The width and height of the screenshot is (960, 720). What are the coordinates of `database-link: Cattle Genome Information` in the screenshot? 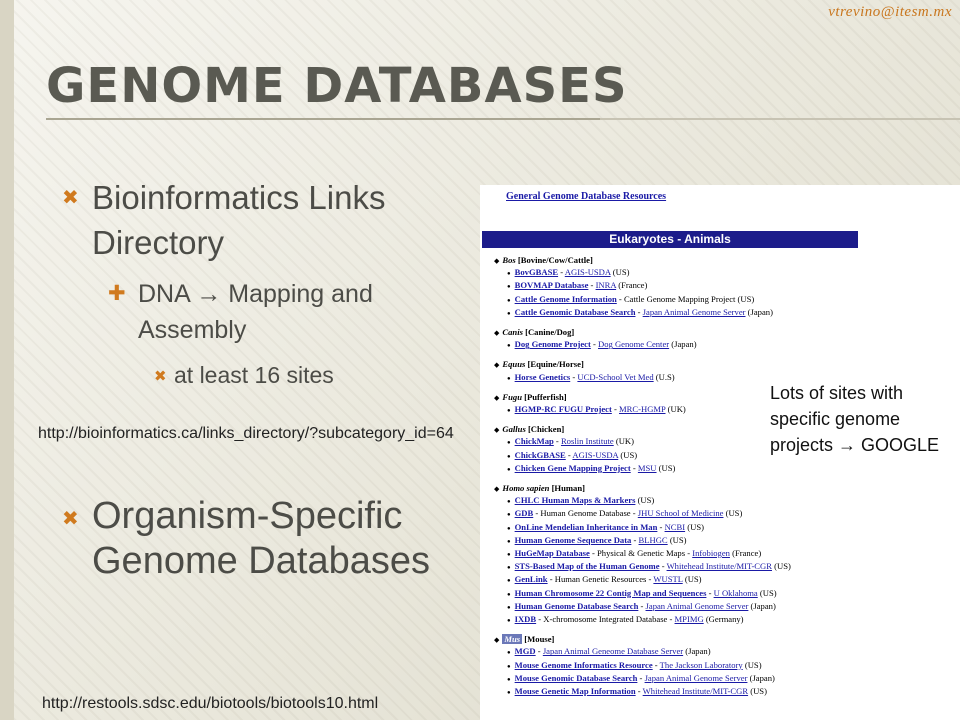 It's located at (566, 299).